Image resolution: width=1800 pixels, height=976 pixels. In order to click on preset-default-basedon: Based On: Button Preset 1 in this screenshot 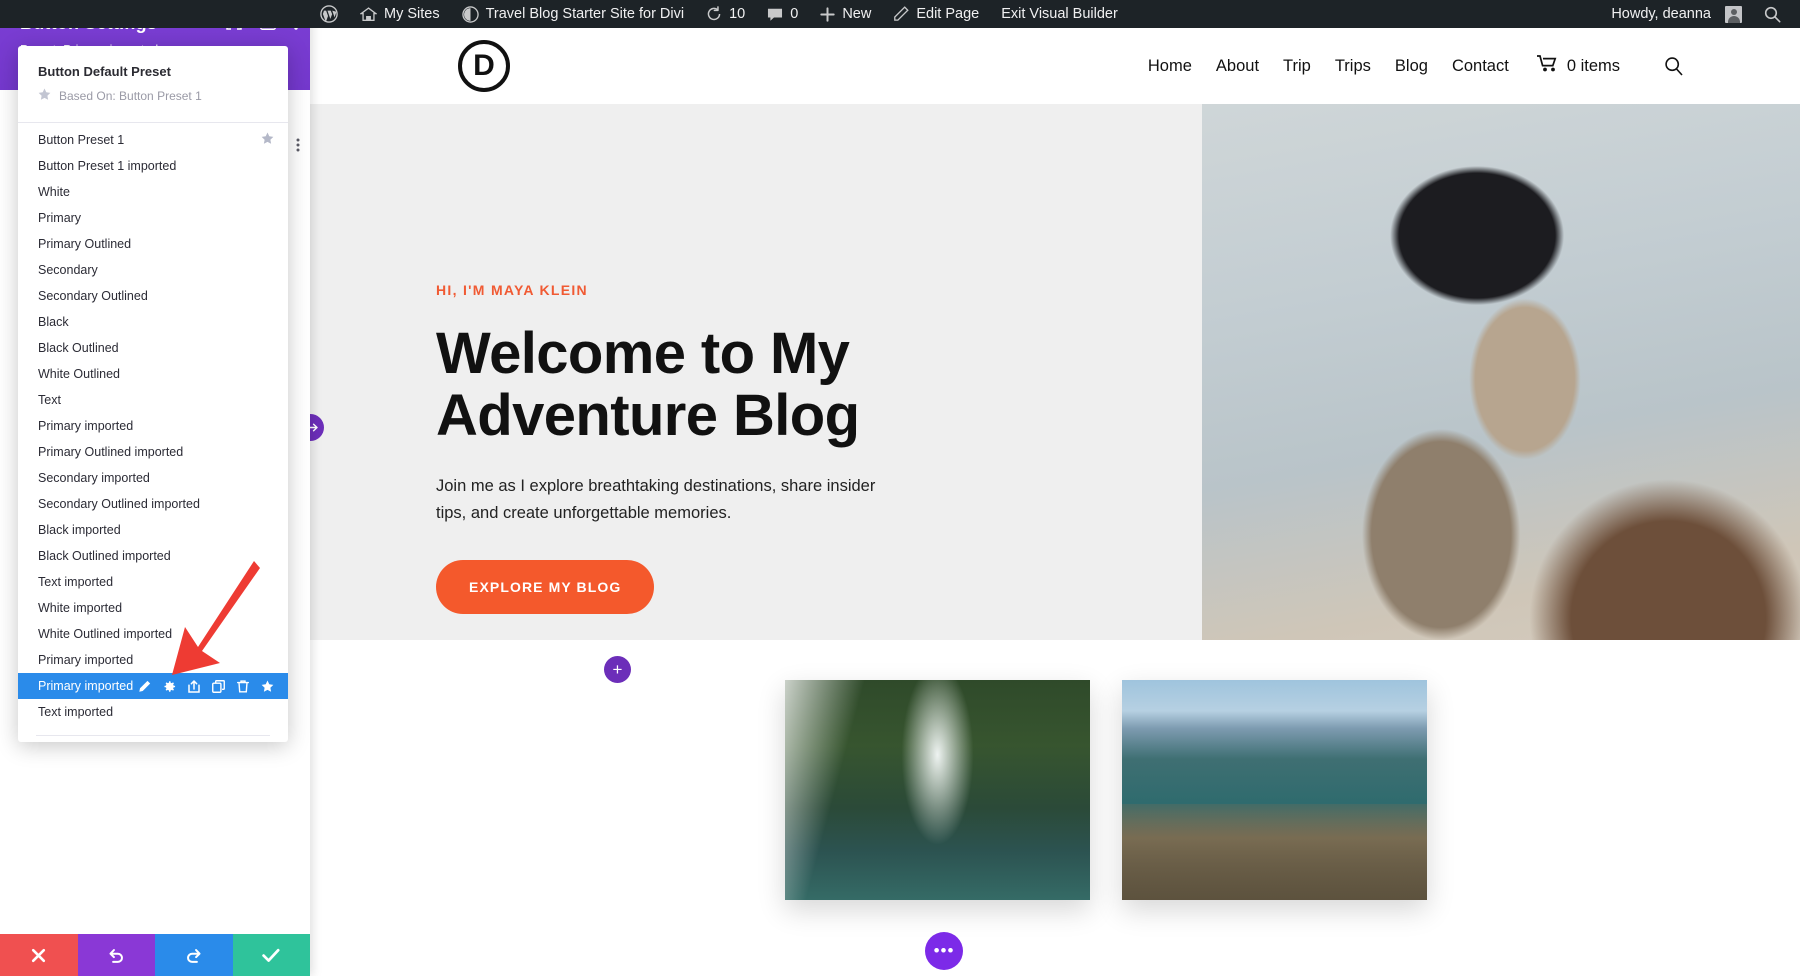, I will do `click(153, 96)`.